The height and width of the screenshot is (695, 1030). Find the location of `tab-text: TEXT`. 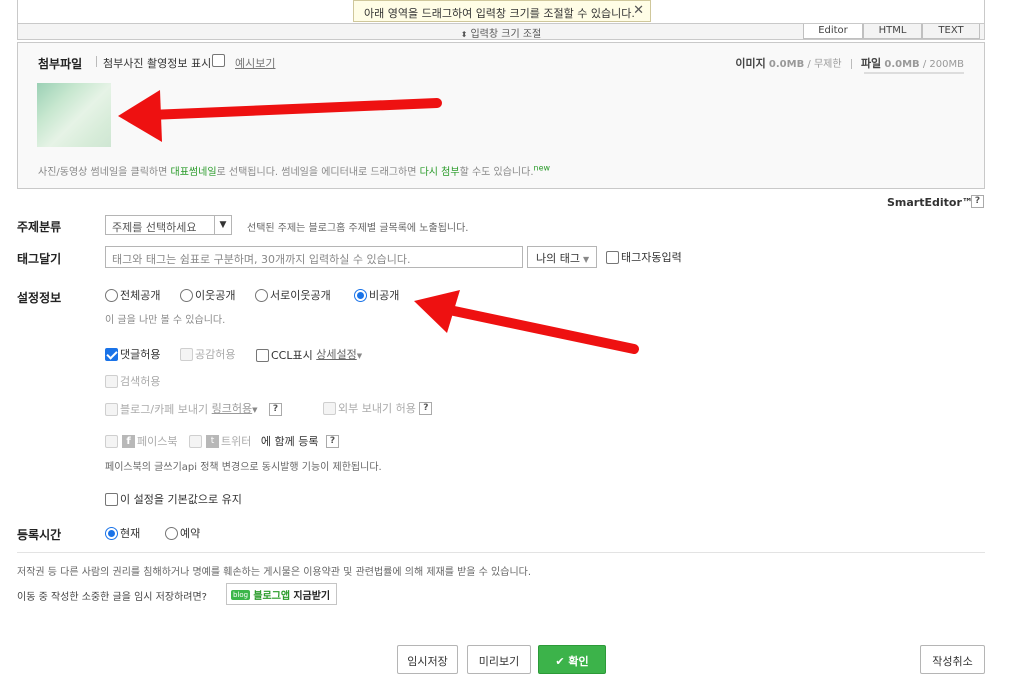

tab-text: TEXT is located at coordinates (951, 31).